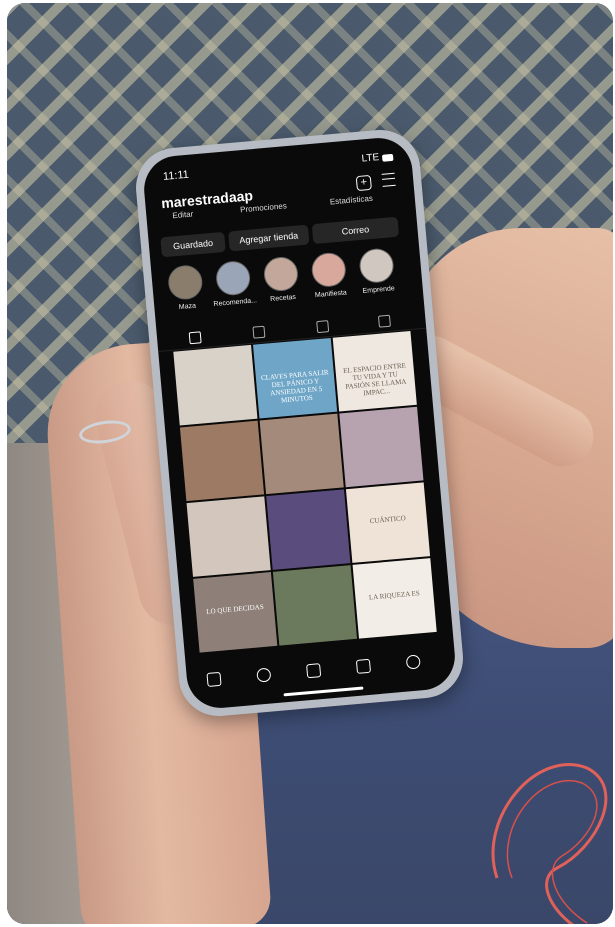  I want to click on highlight-item: Maza, so click(186, 287).